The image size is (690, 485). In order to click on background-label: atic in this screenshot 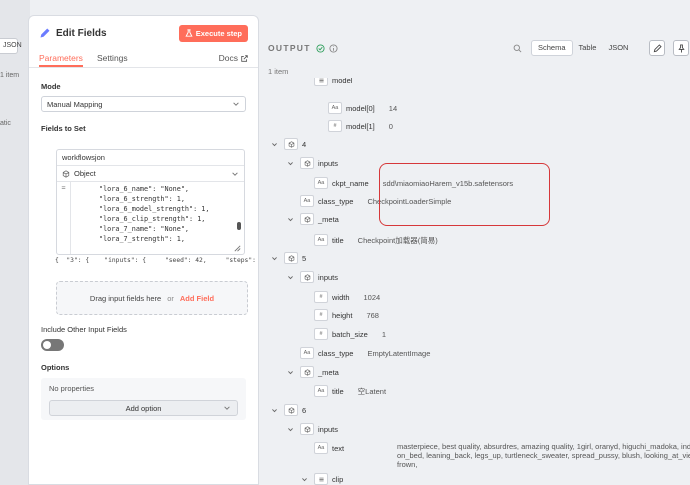, I will do `click(5, 123)`.